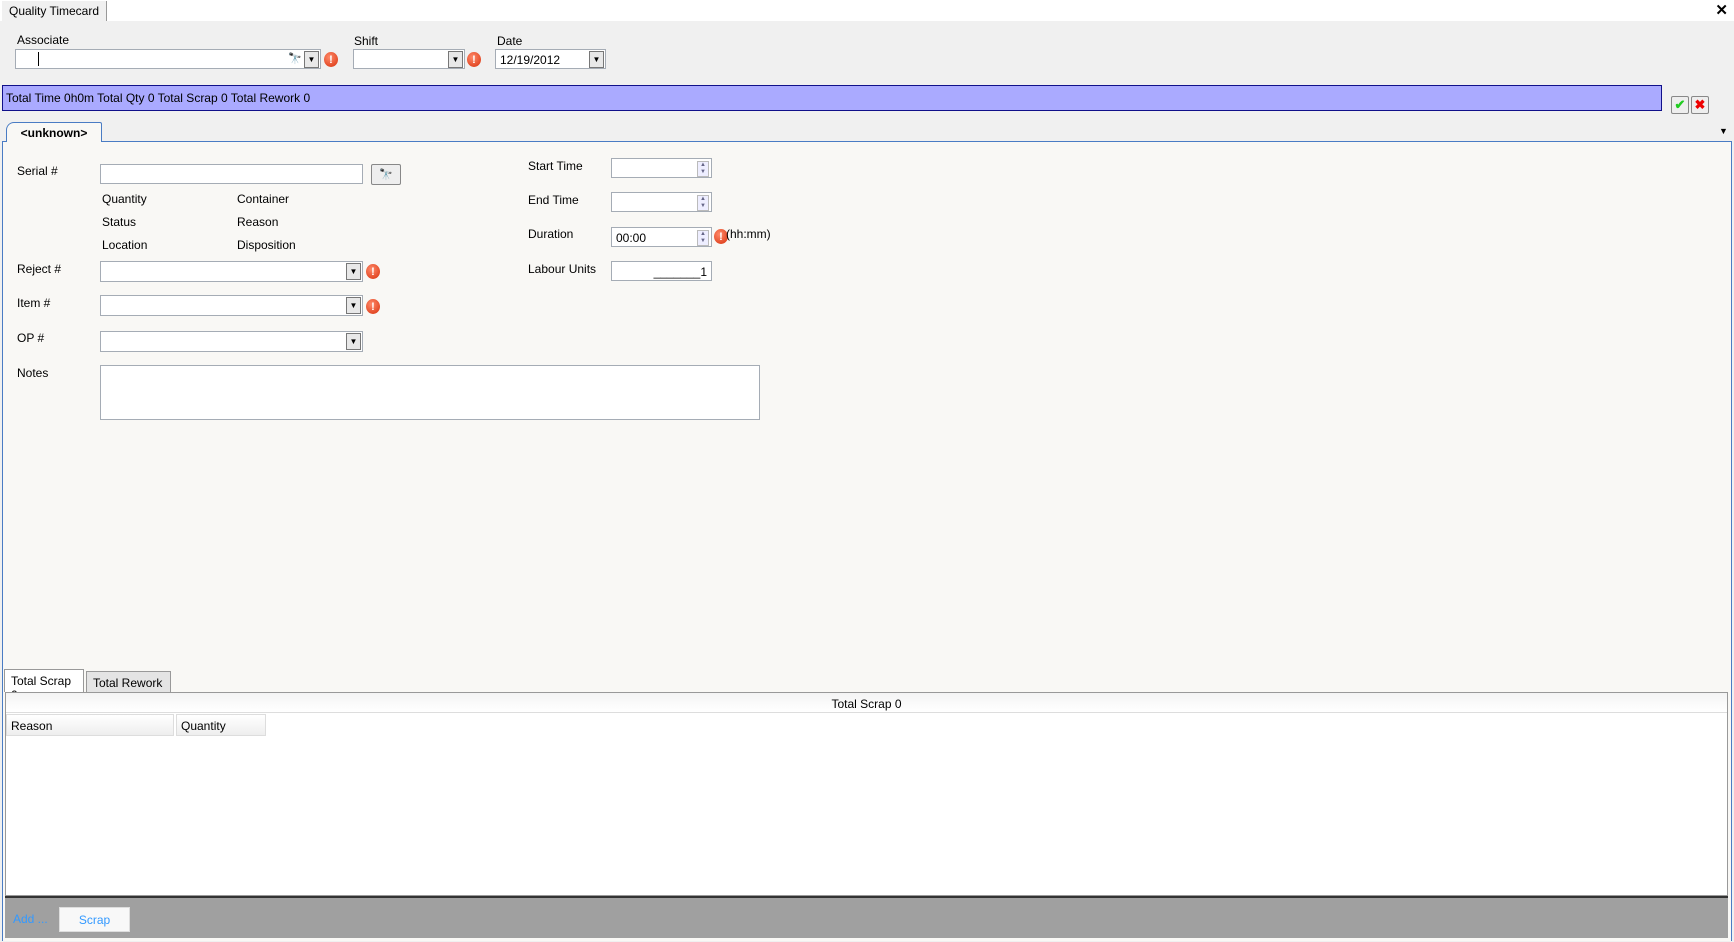 The width and height of the screenshot is (1734, 942). What do you see at coordinates (562, 269) in the screenshot?
I see `labour-units-label: Labour Units` at bounding box center [562, 269].